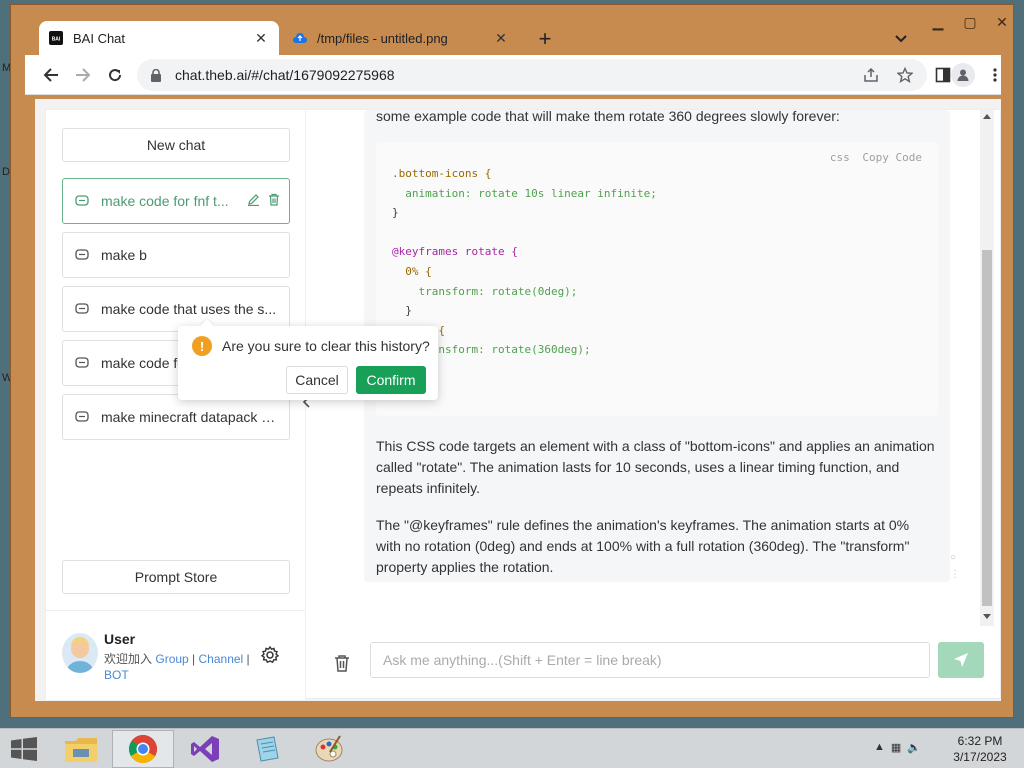 The width and height of the screenshot is (1024, 768). What do you see at coordinates (179, 667) in the screenshot?
I see `user-description: 欢迎加入 Group | Channel | BOT` at bounding box center [179, 667].